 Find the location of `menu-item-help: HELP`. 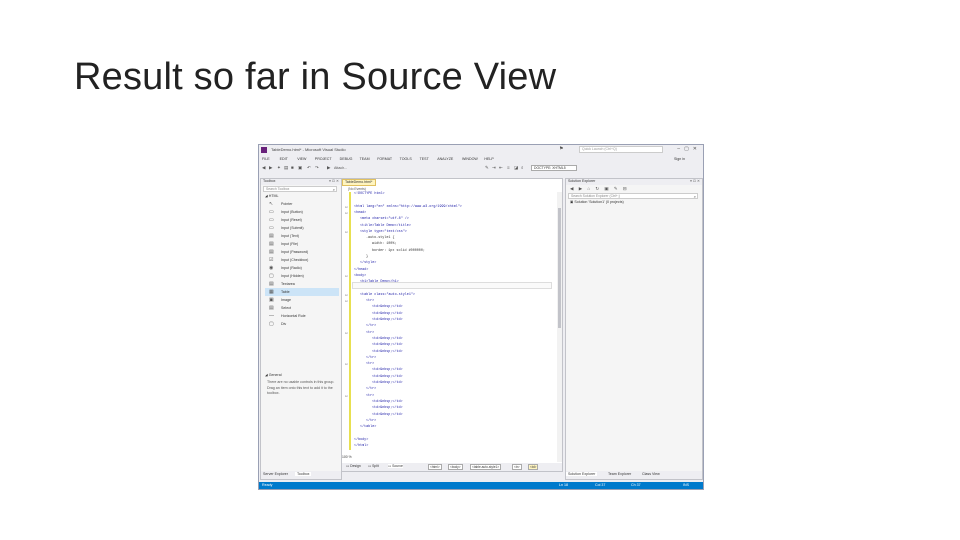

menu-item-help: HELP is located at coordinates (488, 159).